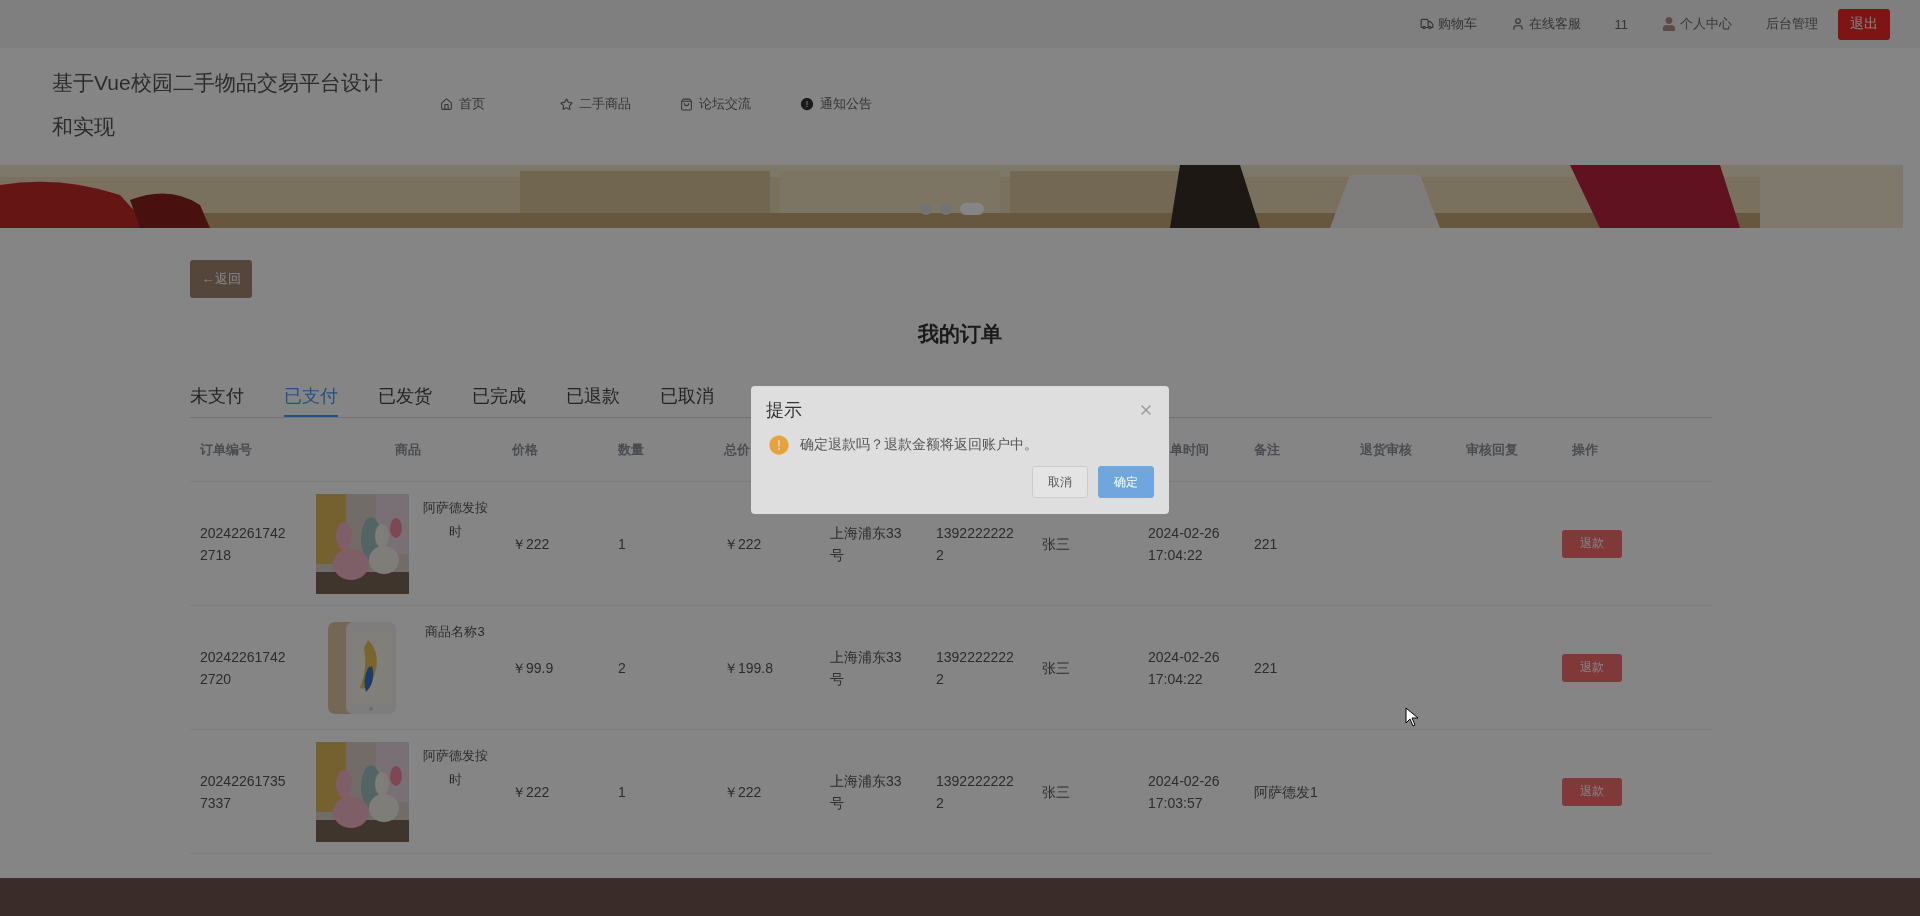  What do you see at coordinates (499, 399) in the screenshot?
I see `tab: 已完成` at bounding box center [499, 399].